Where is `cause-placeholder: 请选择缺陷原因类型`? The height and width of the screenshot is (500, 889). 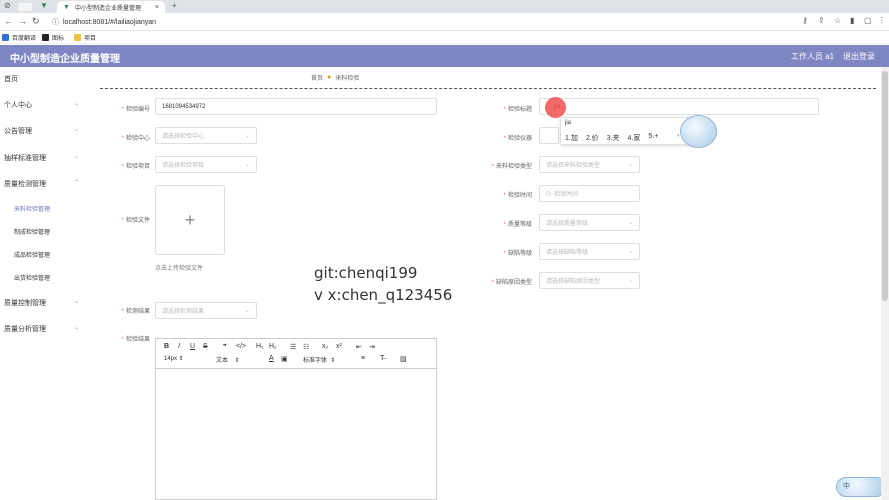 cause-placeholder: 请选择缺陷原因类型 is located at coordinates (573, 282).